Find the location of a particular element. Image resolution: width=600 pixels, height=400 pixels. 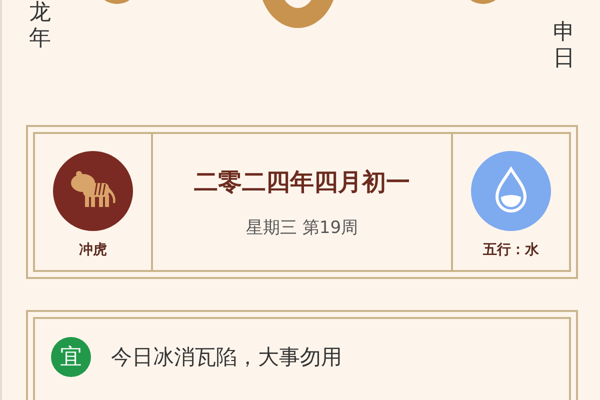

clash-label: 冲虎 is located at coordinates (93, 250).